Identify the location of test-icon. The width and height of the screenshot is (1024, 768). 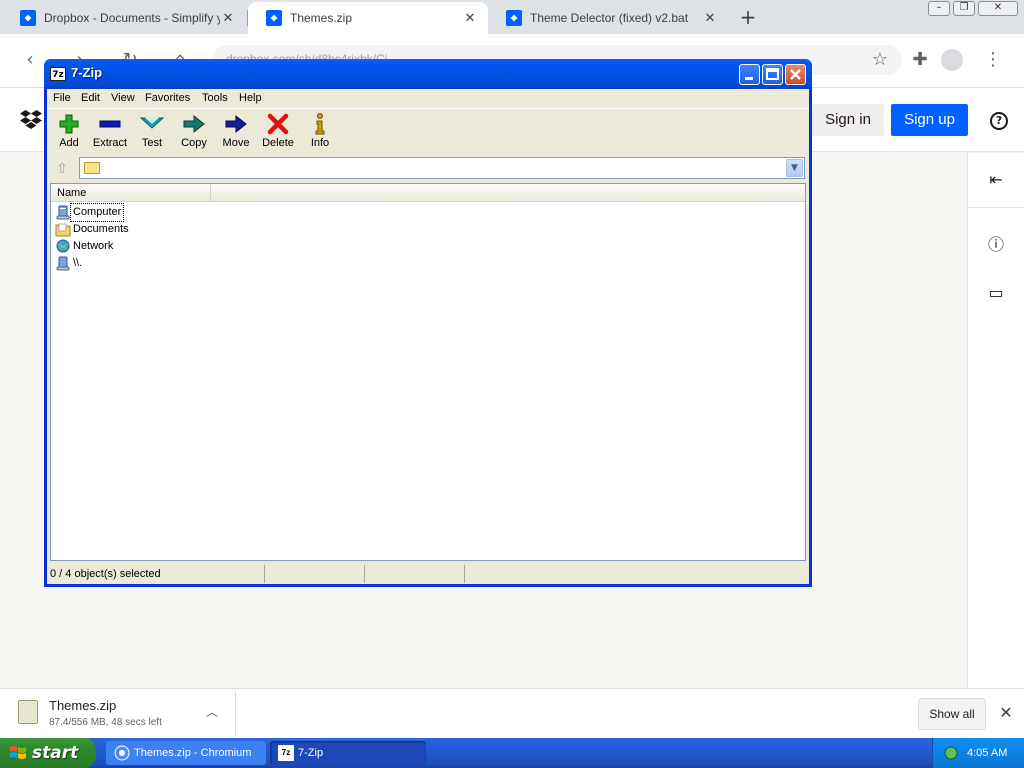
(152, 123).